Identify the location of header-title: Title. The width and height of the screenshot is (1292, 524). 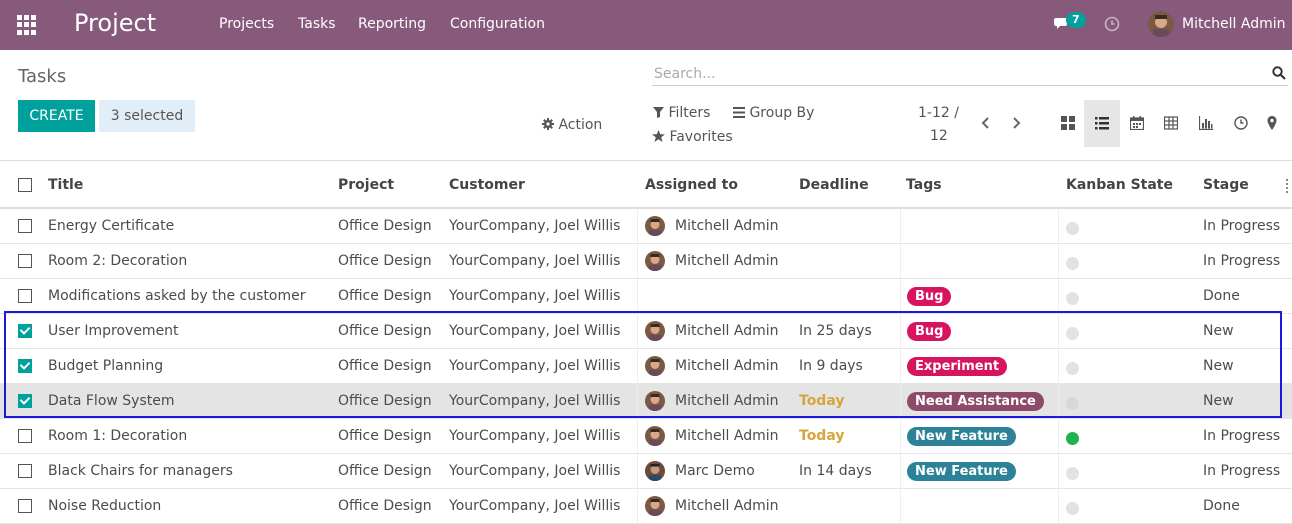
(65, 185).